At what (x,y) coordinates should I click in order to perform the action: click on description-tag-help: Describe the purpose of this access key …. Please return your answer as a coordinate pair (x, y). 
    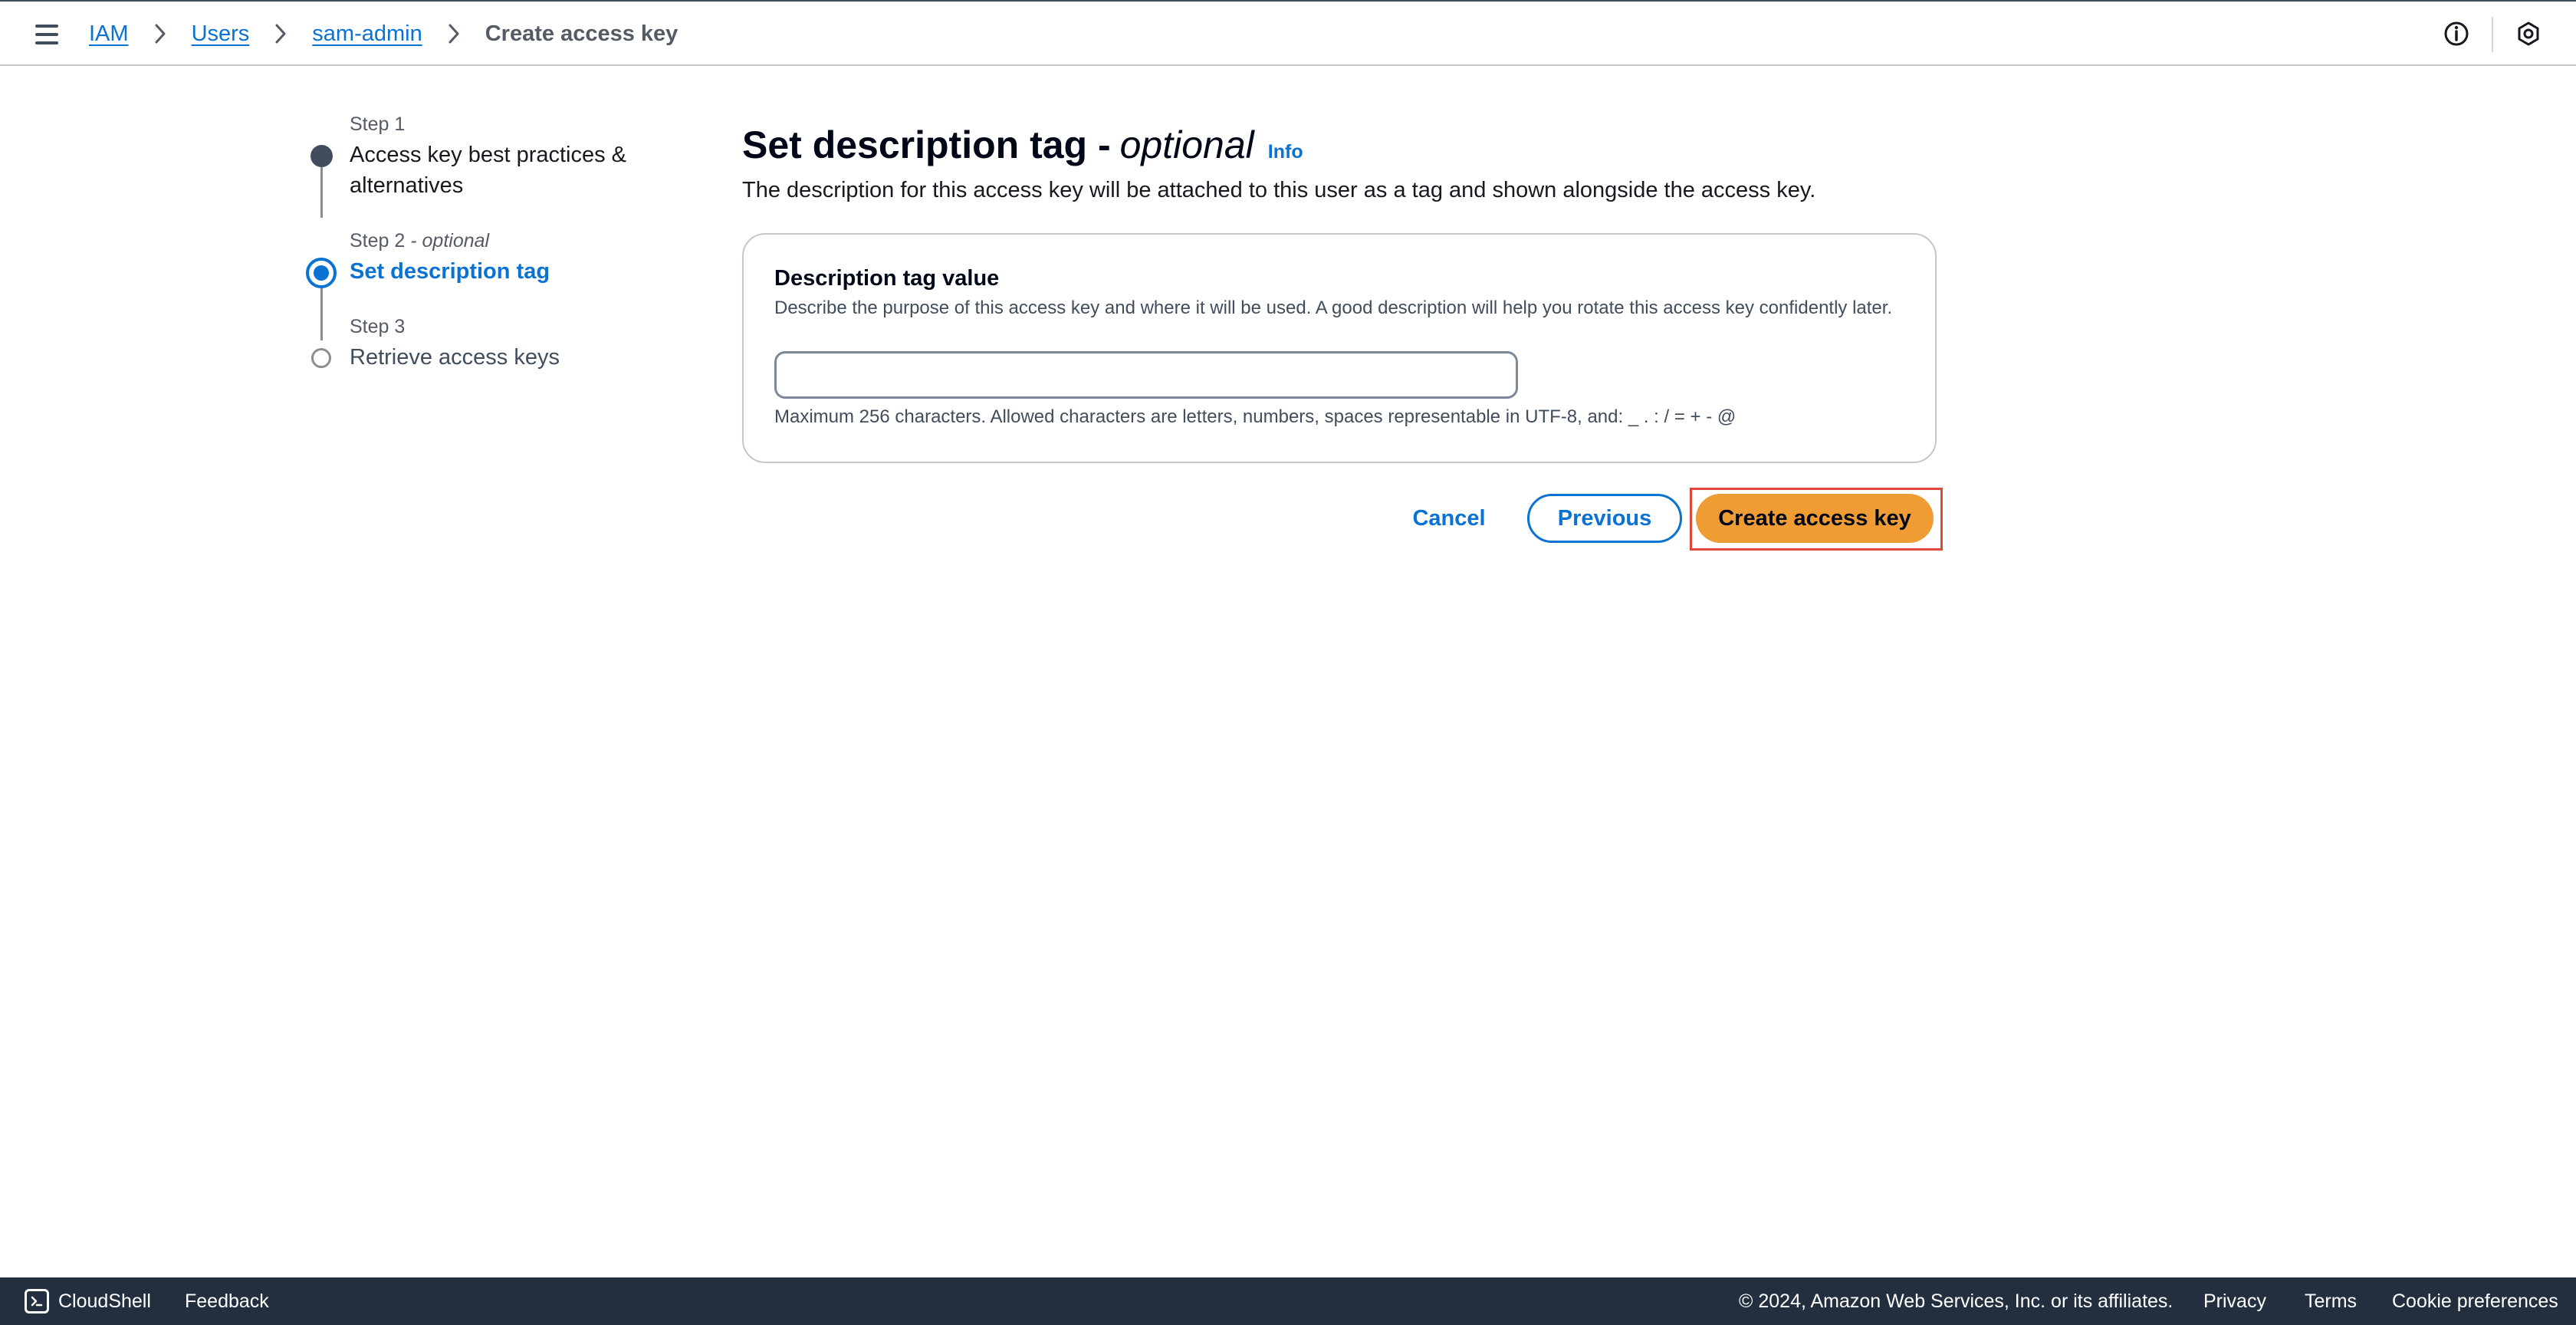
    Looking at the image, I should click on (1333, 308).